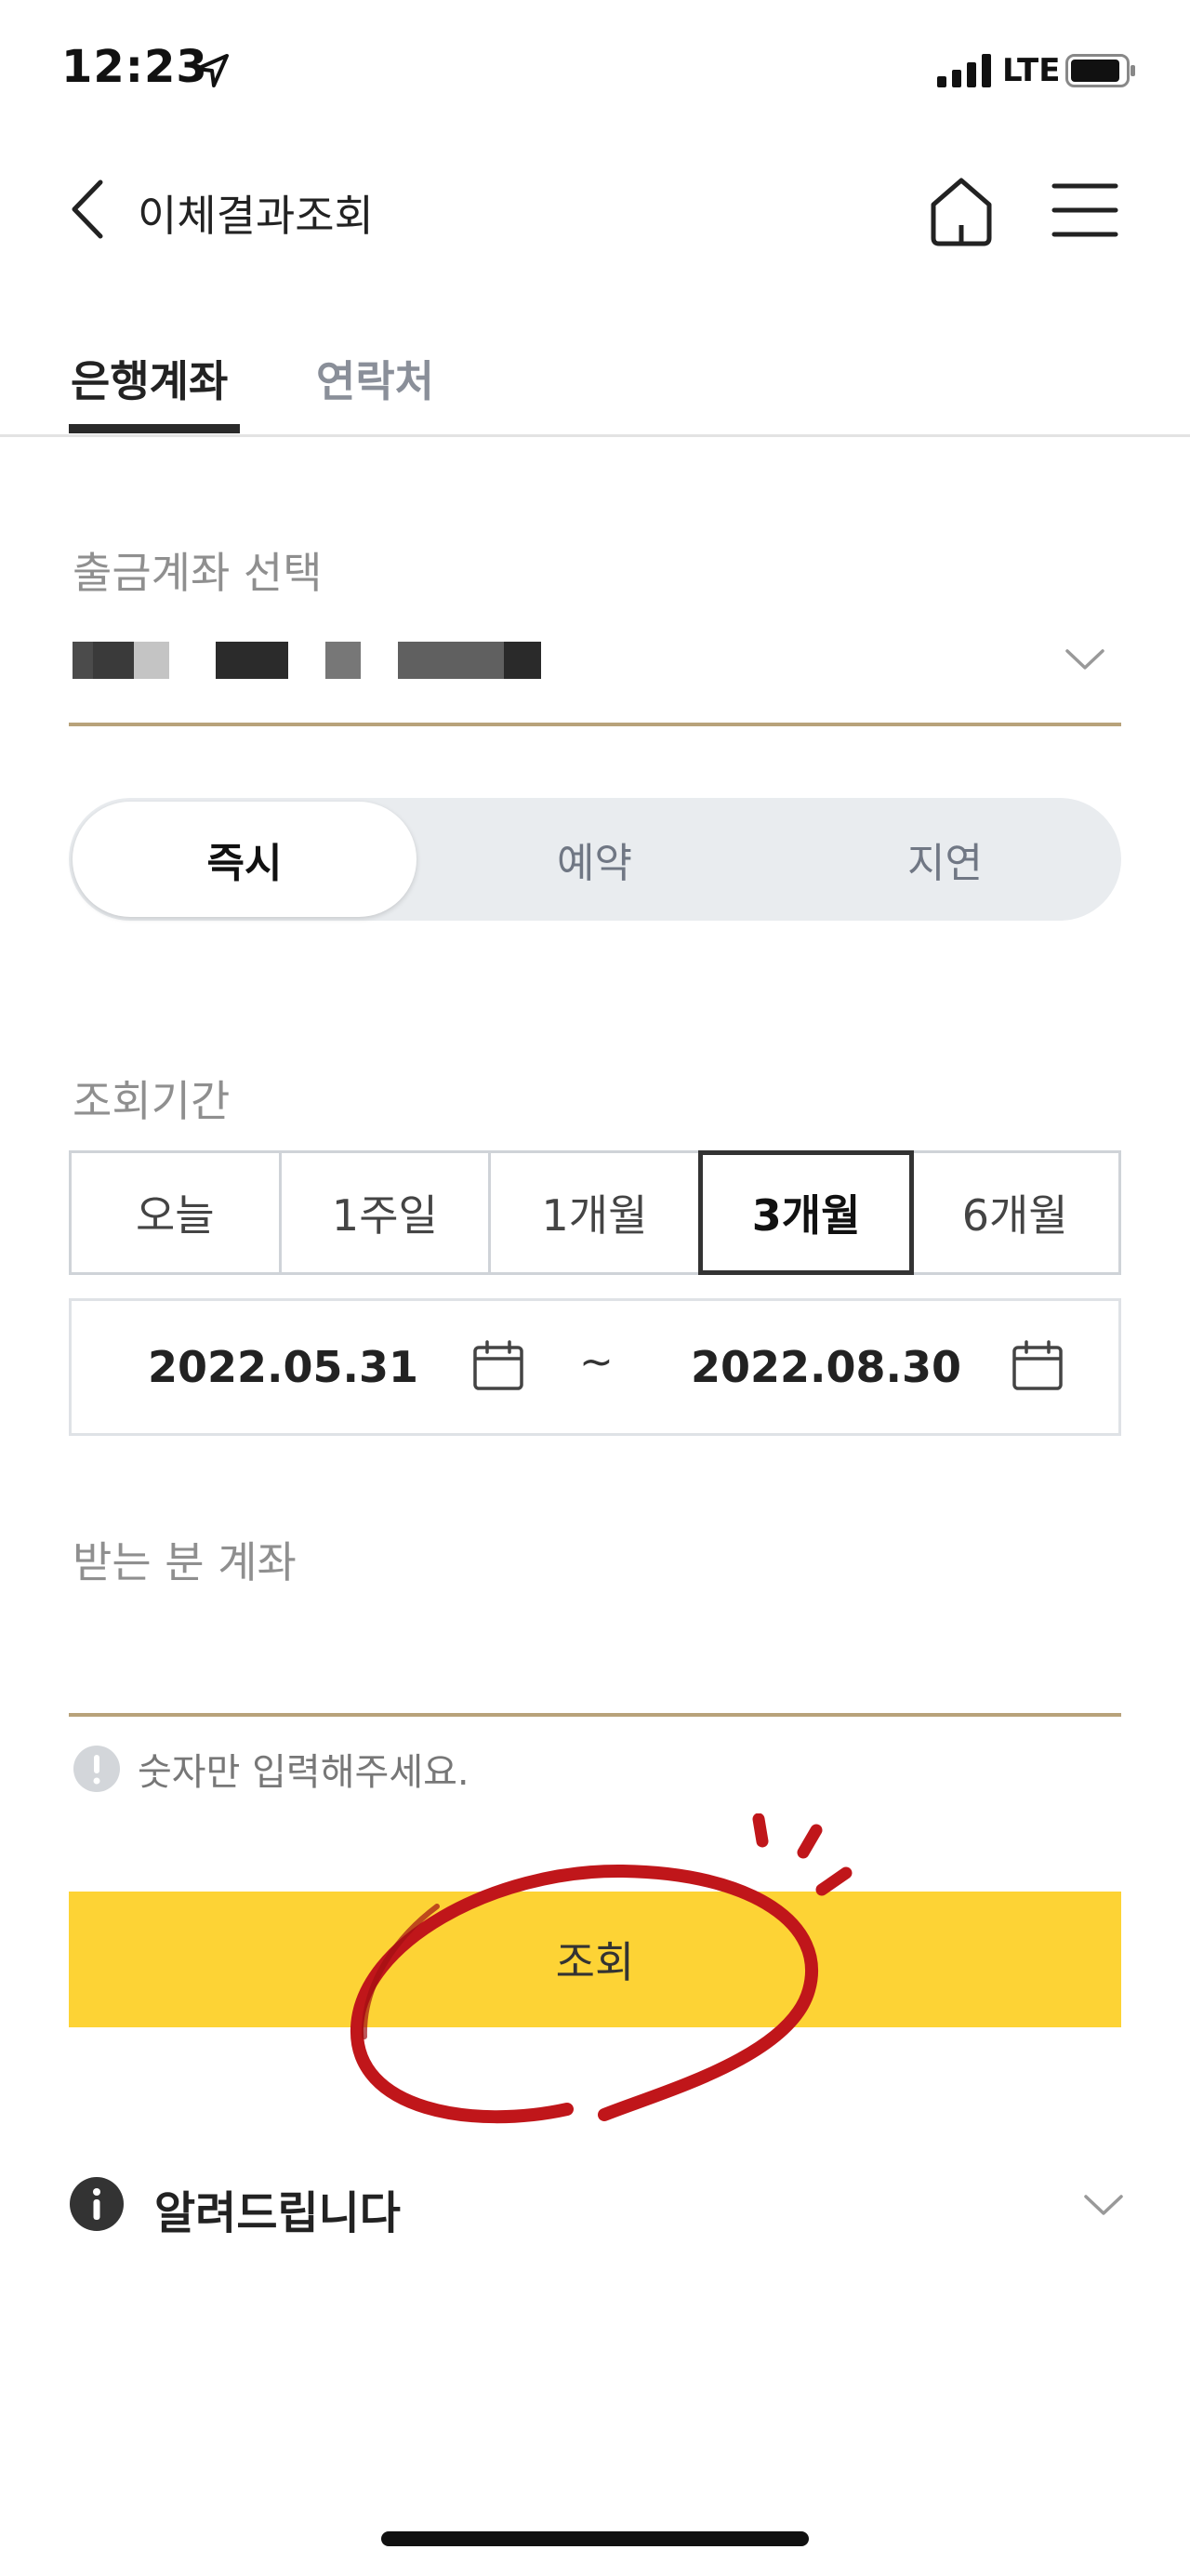  What do you see at coordinates (595, 386) in the screenshot?
I see `tab-bar: 은행계좌 연락처` at bounding box center [595, 386].